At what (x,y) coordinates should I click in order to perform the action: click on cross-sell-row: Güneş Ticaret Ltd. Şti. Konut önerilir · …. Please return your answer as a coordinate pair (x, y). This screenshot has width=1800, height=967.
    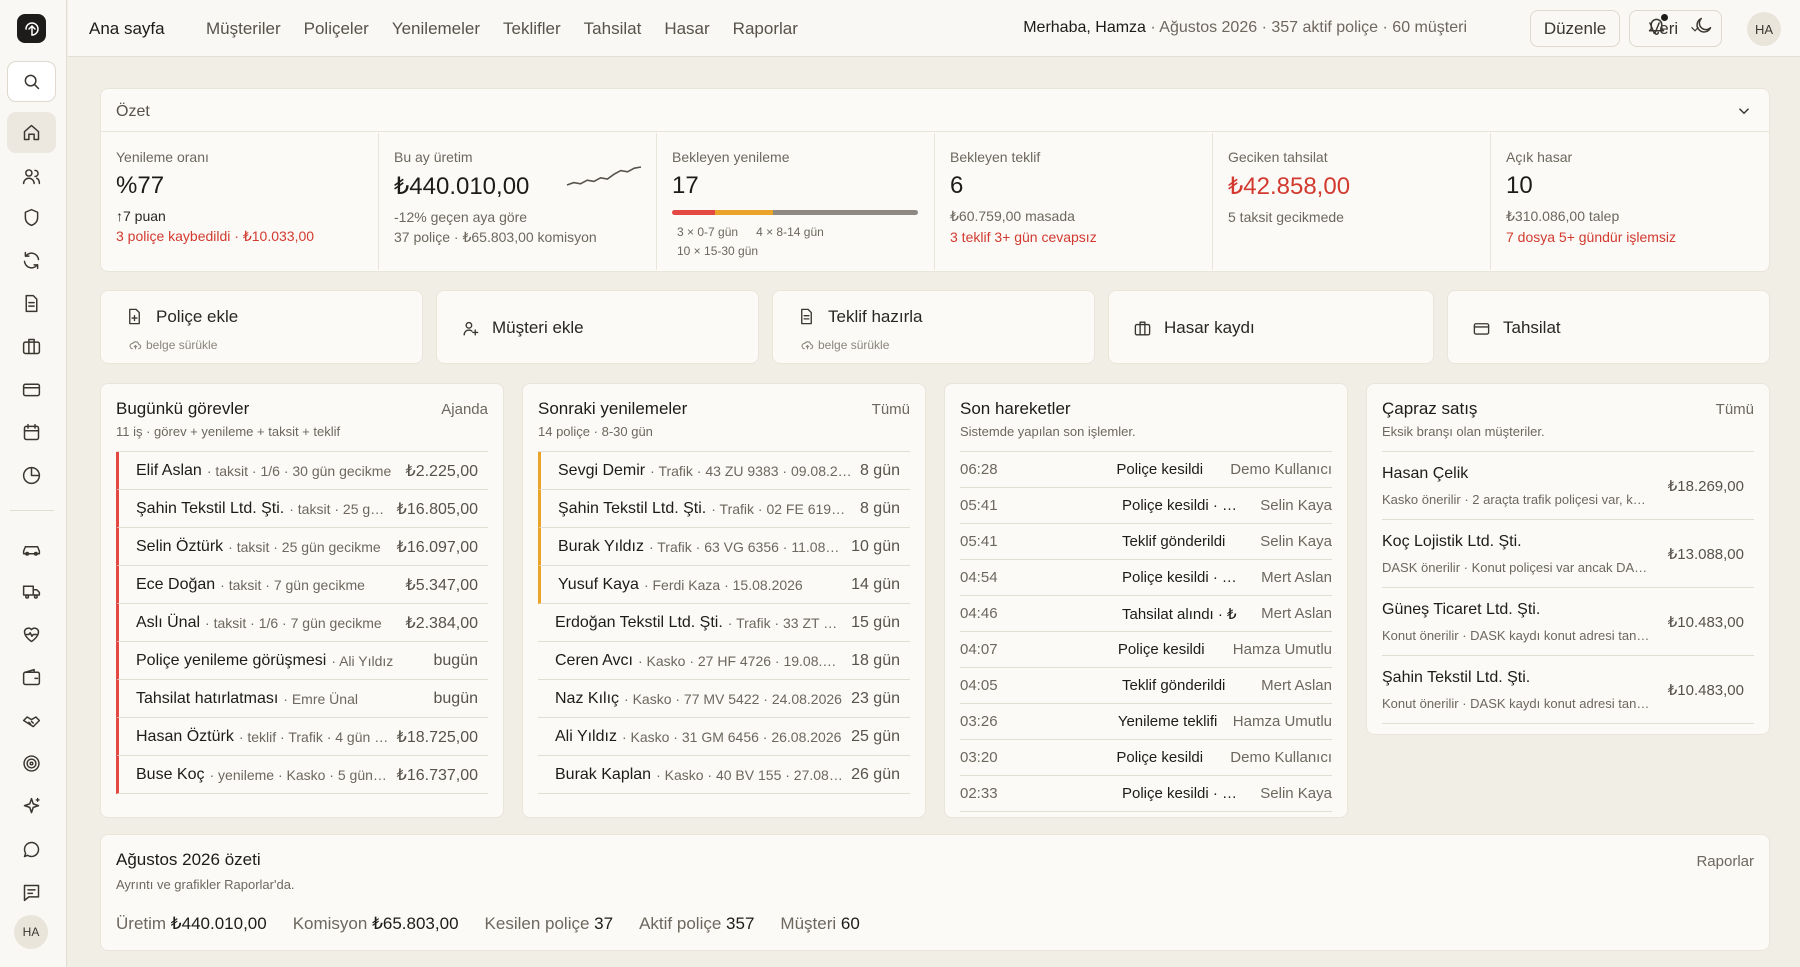
    Looking at the image, I should click on (1568, 622).